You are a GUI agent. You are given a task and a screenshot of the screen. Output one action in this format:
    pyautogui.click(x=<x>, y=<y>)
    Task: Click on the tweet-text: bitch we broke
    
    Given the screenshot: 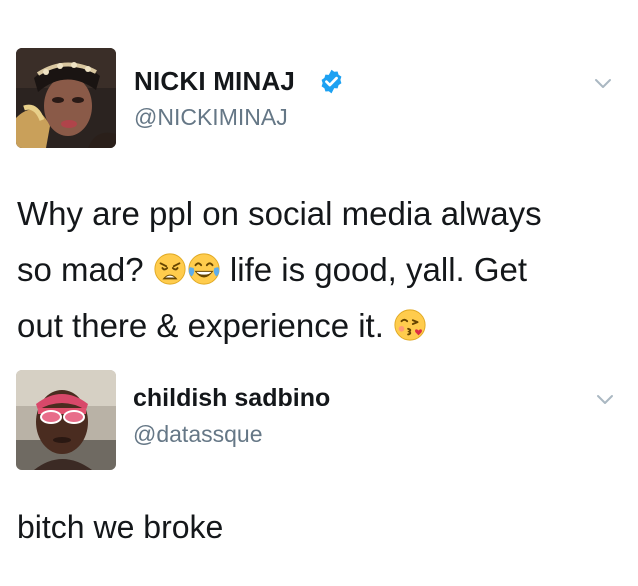 What is the action you would take?
    pyautogui.click(x=317, y=527)
    